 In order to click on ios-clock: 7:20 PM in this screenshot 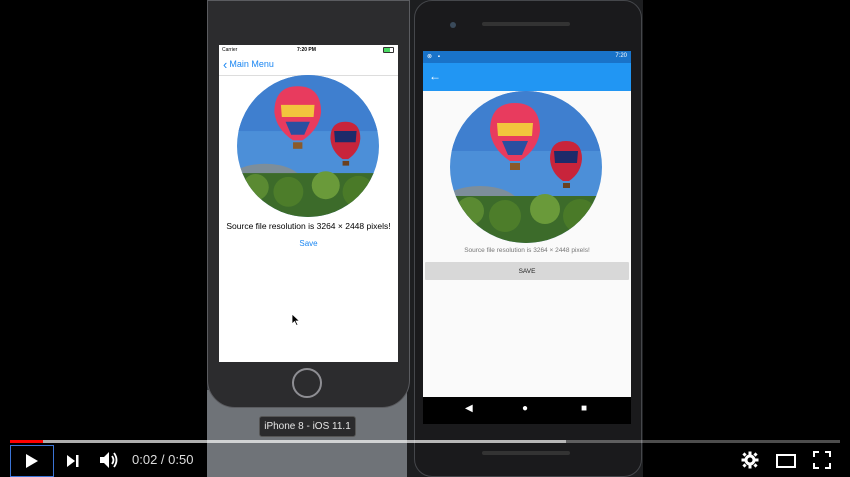, I will do `click(306, 50)`.